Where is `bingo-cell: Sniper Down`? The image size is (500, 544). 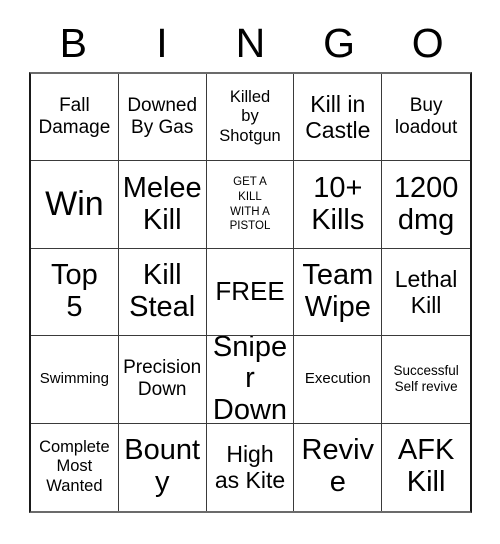
bingo-cell: Sniper Down is located at coordinates (250, 380).